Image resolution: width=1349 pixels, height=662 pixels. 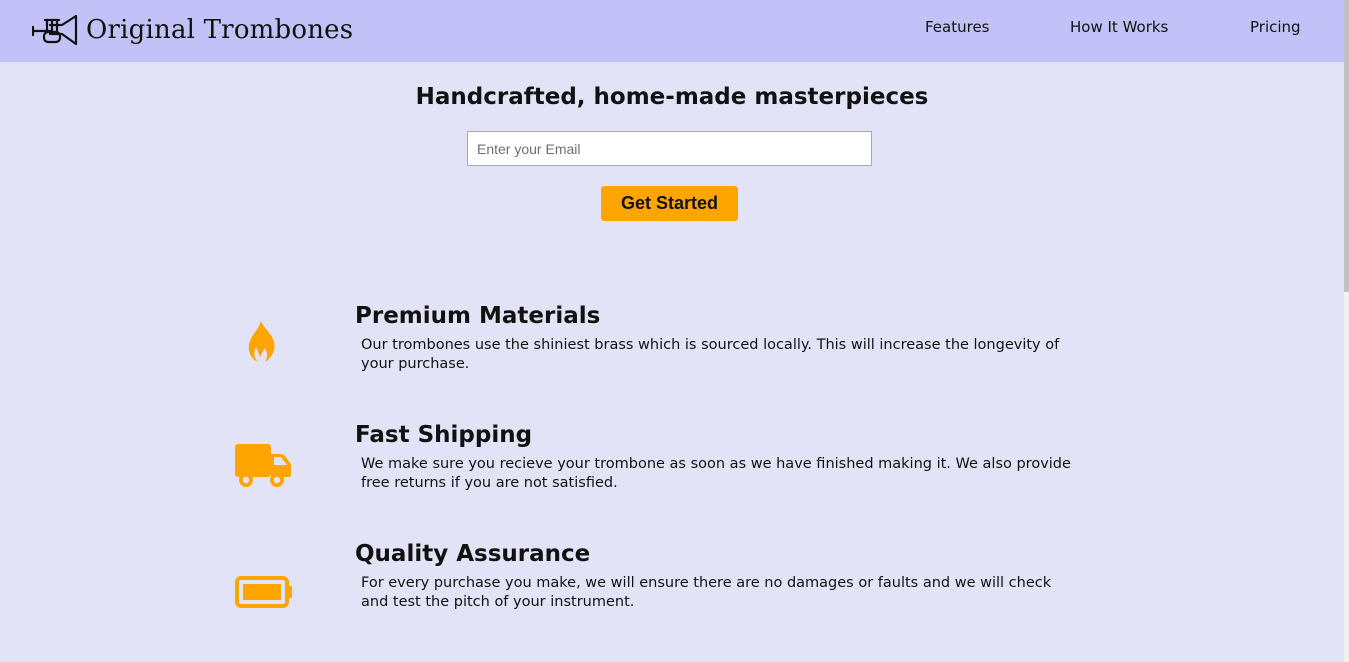 What do you see at coordinates (669, 148) in the screenshot?
I see `email-input` at bounding box center [669, 148].